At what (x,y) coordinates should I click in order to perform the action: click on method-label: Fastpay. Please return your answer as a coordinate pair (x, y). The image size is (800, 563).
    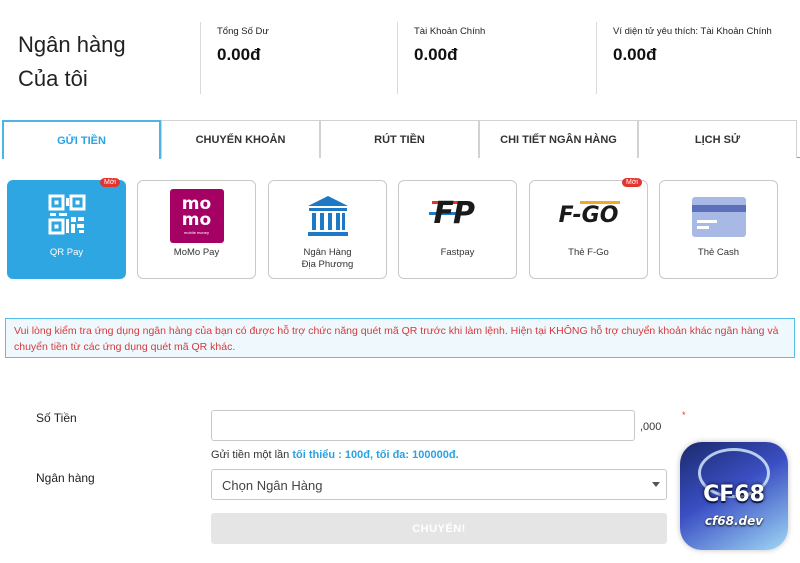
    Looking at the image, I should click on (457, 252).